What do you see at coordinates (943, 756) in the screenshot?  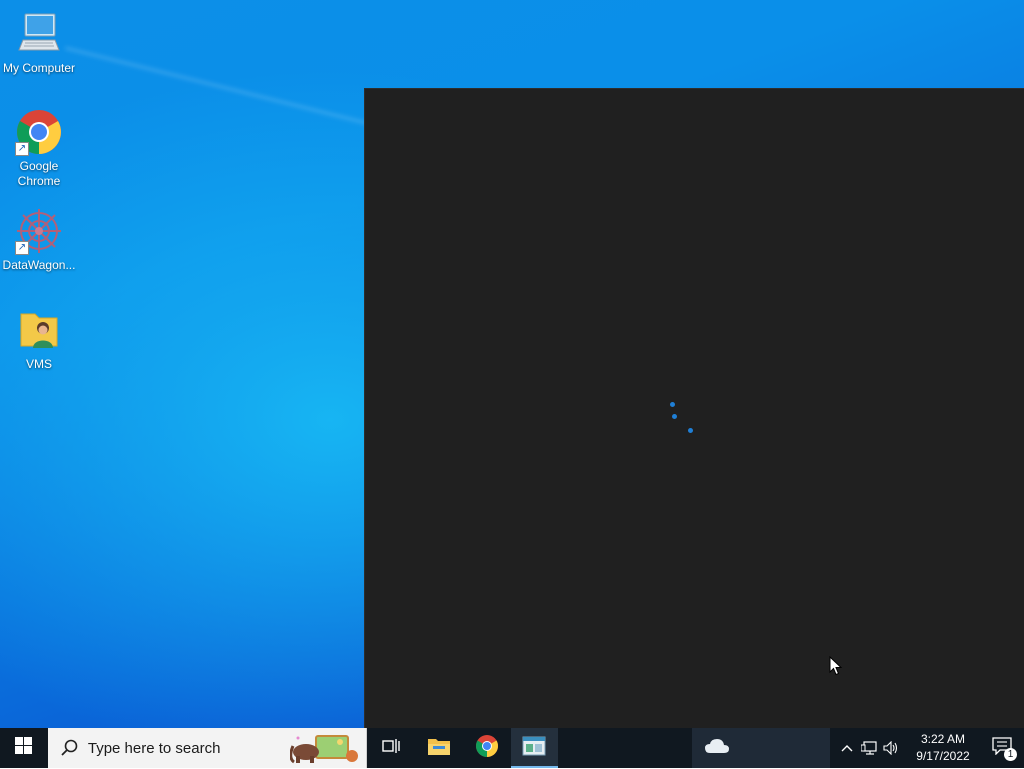 I see `clock-date: 9/17/2022` at bounding box center [943, 756].